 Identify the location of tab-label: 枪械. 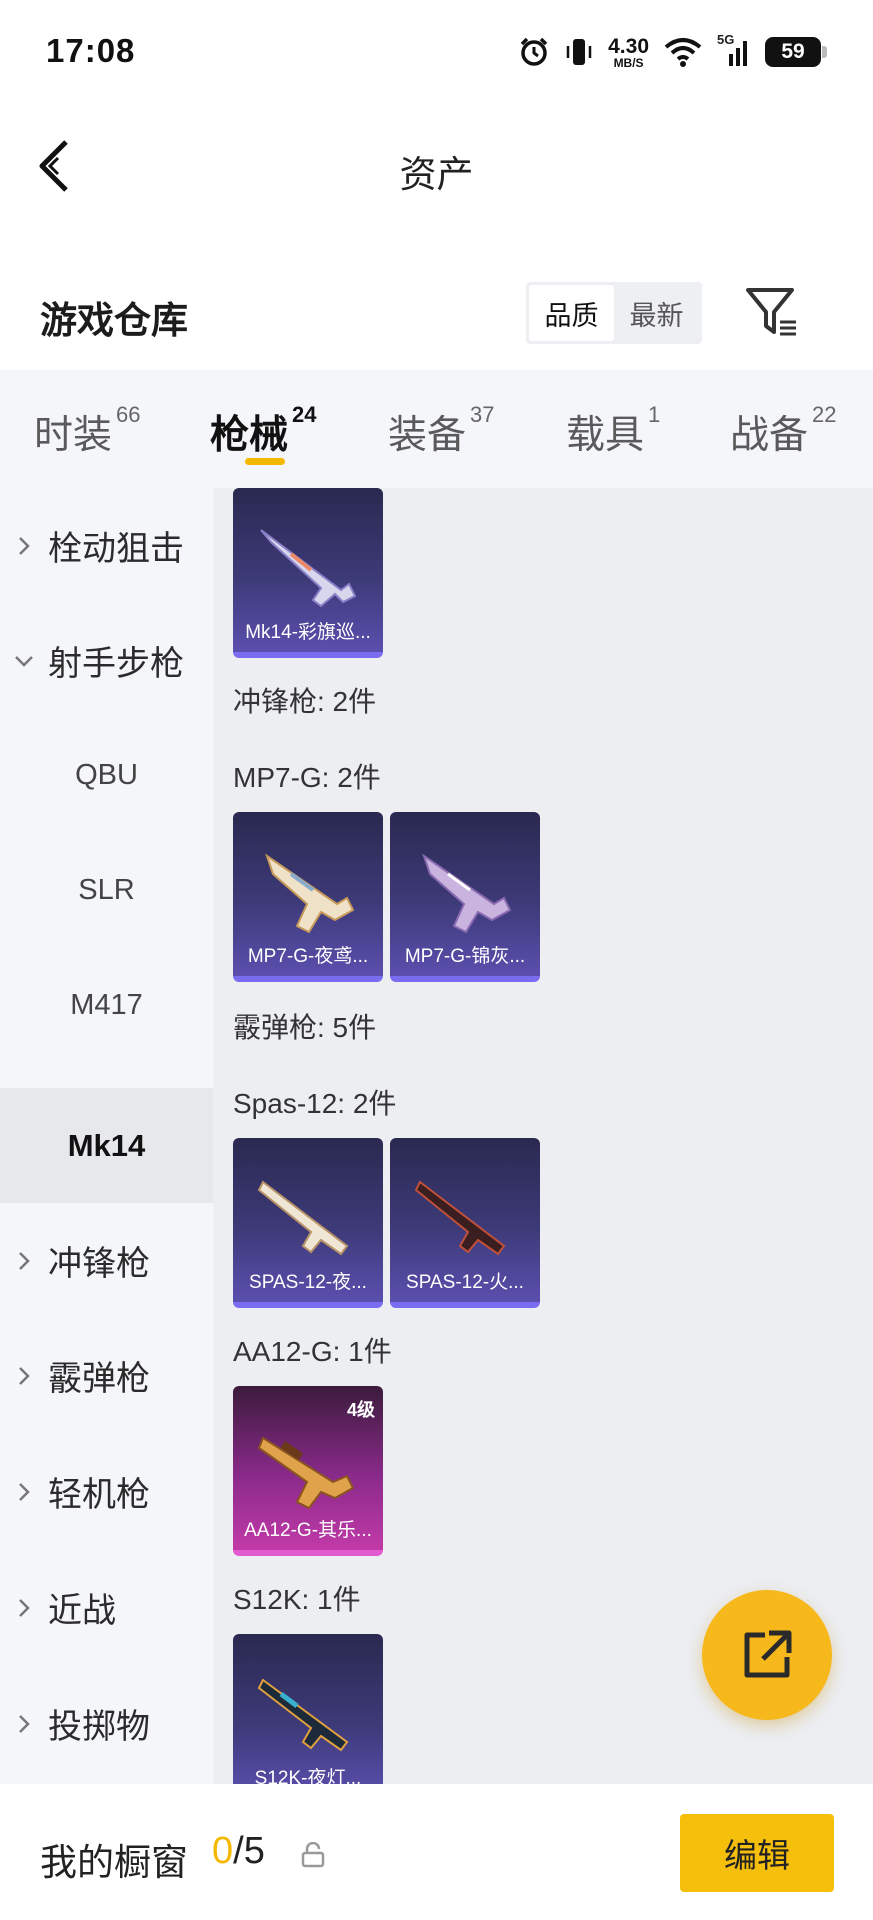
(249, 435).